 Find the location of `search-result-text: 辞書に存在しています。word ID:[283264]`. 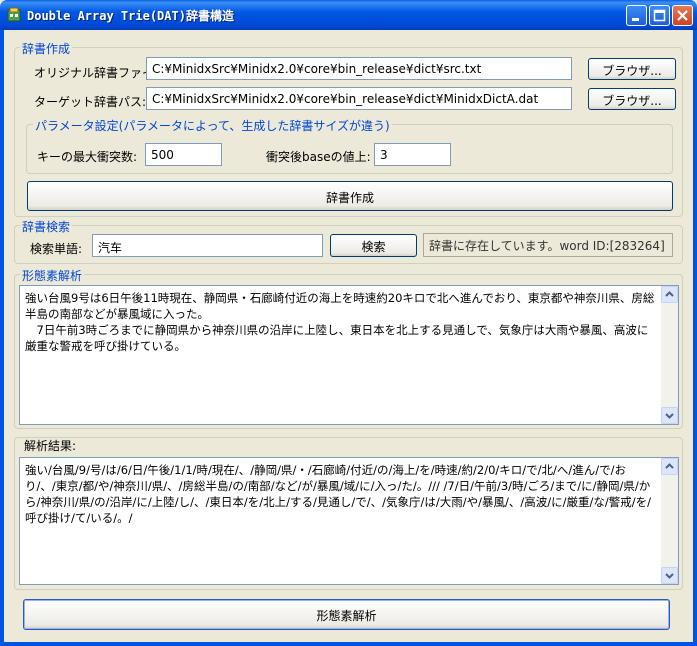

search-result-text: 辞書に存在しています。word ID:[283264] is located at coordinates (548, 245).